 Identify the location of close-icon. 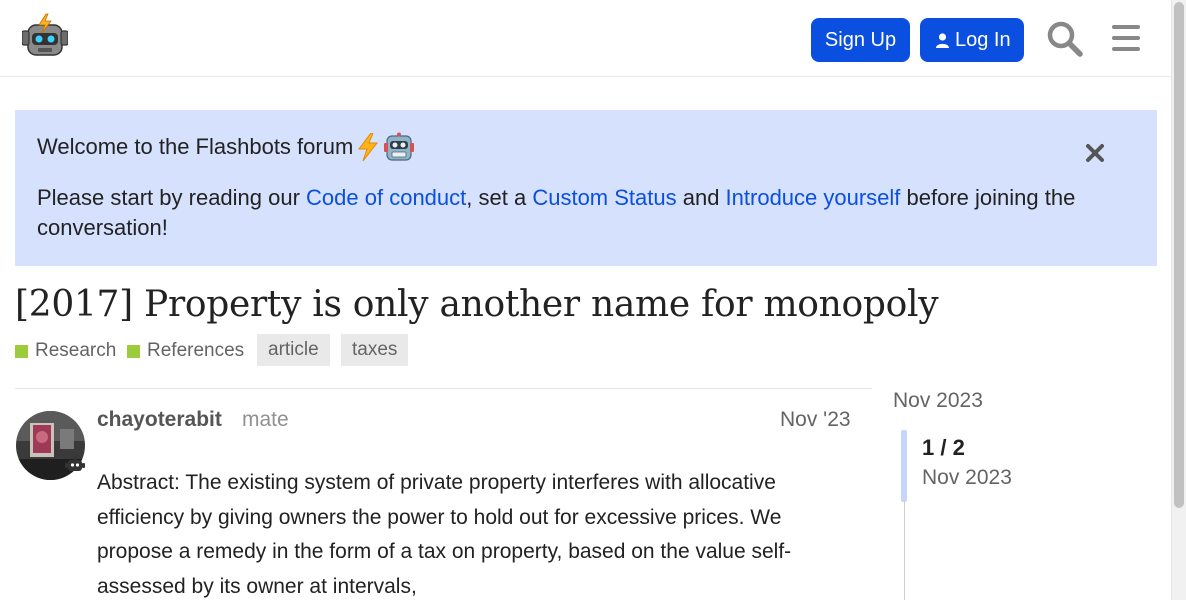
(1095, 153).